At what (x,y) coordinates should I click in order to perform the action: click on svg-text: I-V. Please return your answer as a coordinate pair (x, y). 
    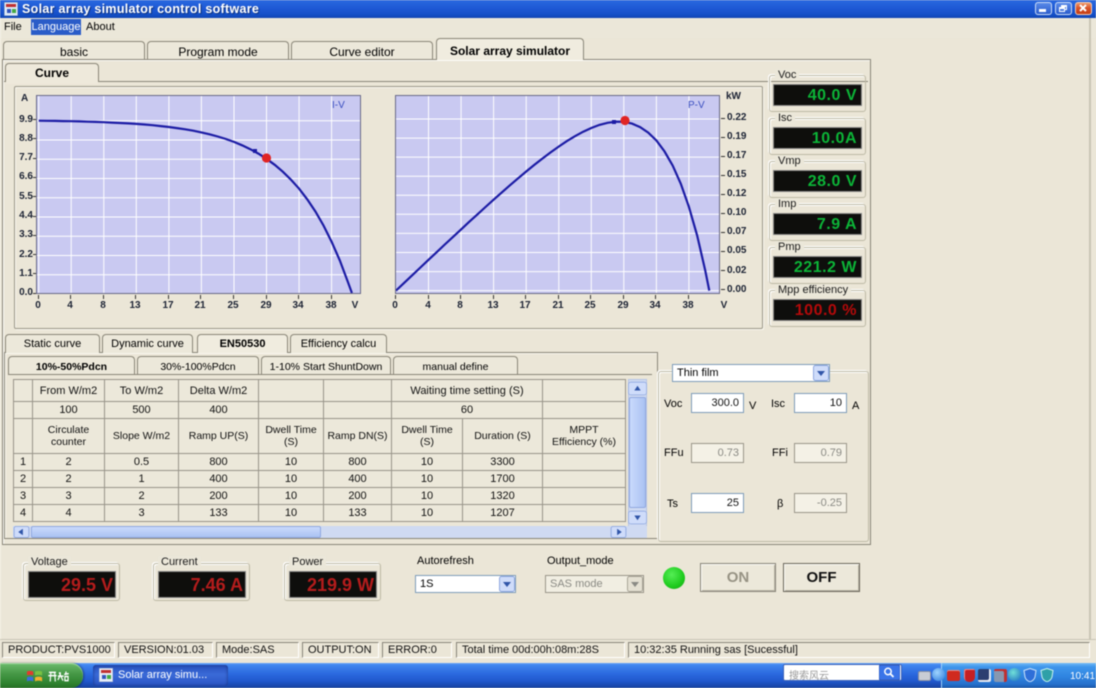
    Looking at the image, I should click on (338, 105).